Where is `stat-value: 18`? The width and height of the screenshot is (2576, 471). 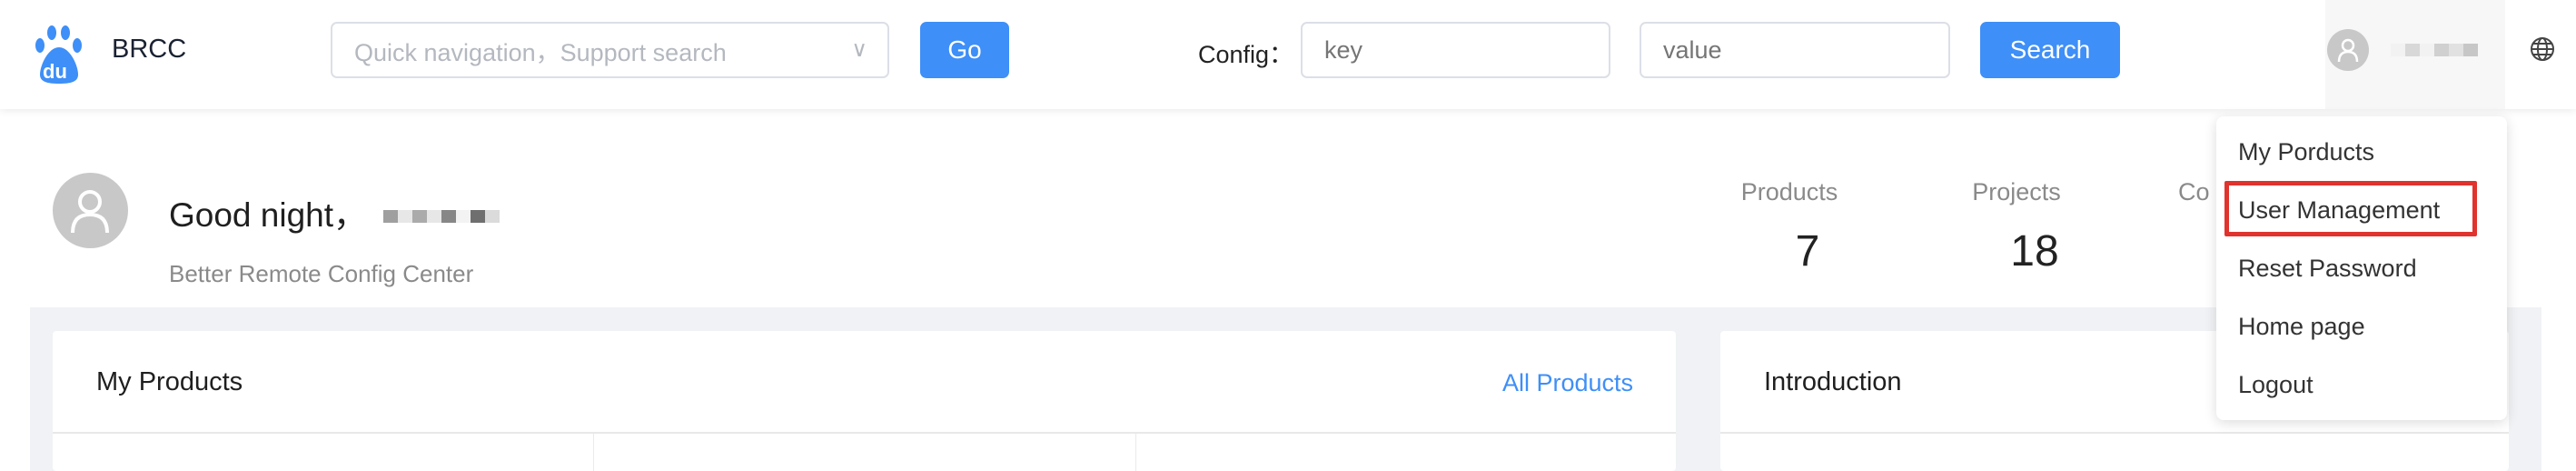
stat-value: 18 is located at coordinates (2034, 251).